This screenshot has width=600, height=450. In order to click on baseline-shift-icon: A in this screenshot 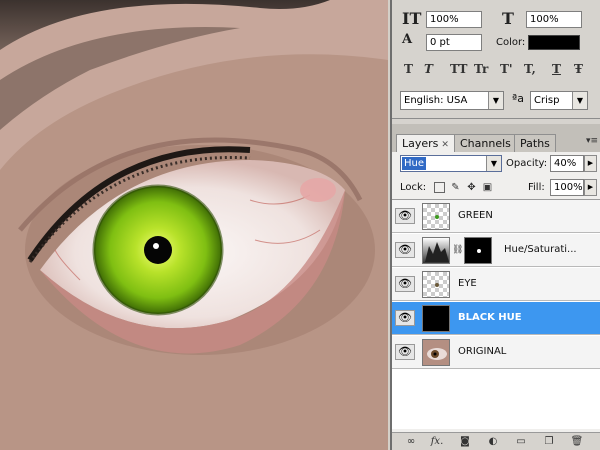, I will do `click(407, 39)`.